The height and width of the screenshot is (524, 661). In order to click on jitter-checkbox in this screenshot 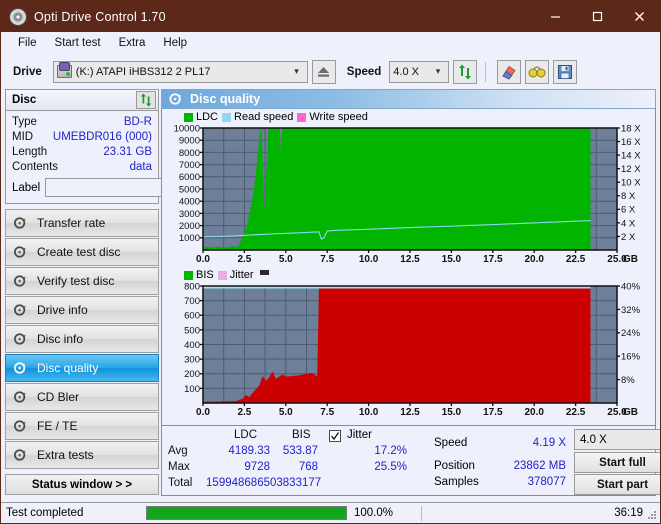, I will do `click(335, 436)`.